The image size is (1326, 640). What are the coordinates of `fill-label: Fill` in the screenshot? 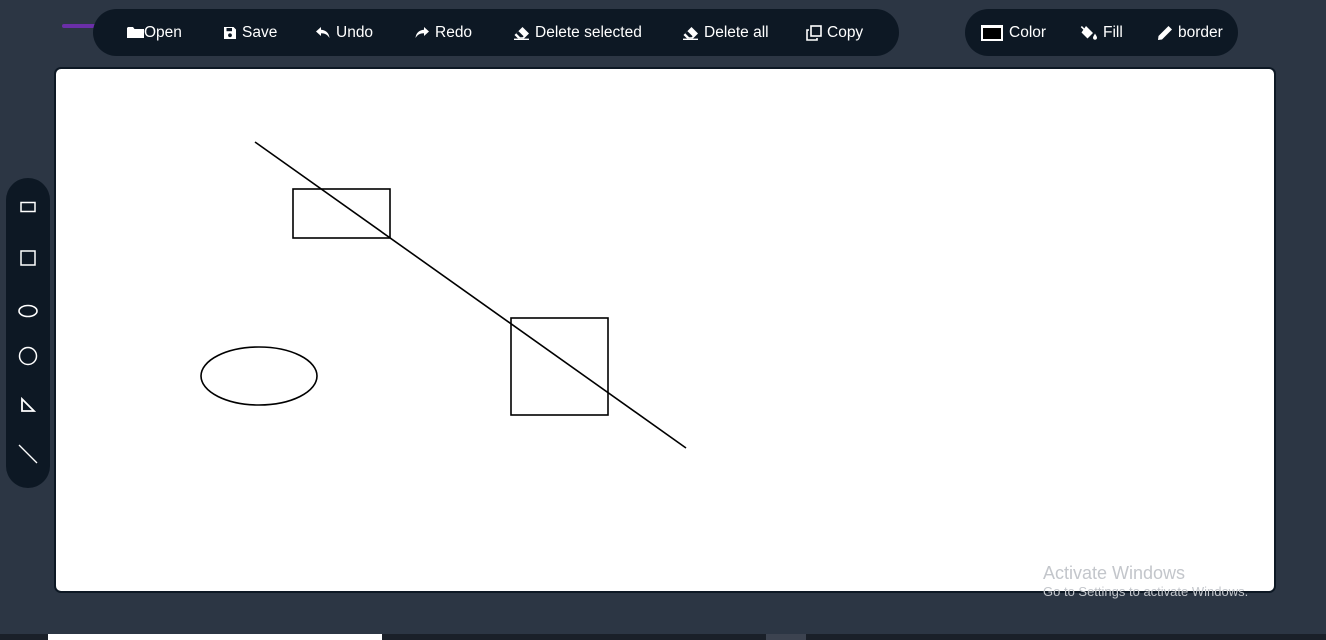 It's located at (1113, 32).